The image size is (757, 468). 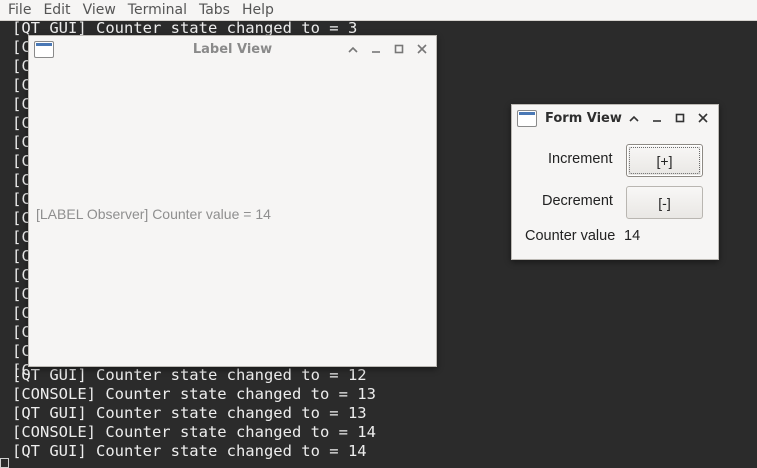 I want to click on menu-edit: Edit, so click(x=56, y=10).